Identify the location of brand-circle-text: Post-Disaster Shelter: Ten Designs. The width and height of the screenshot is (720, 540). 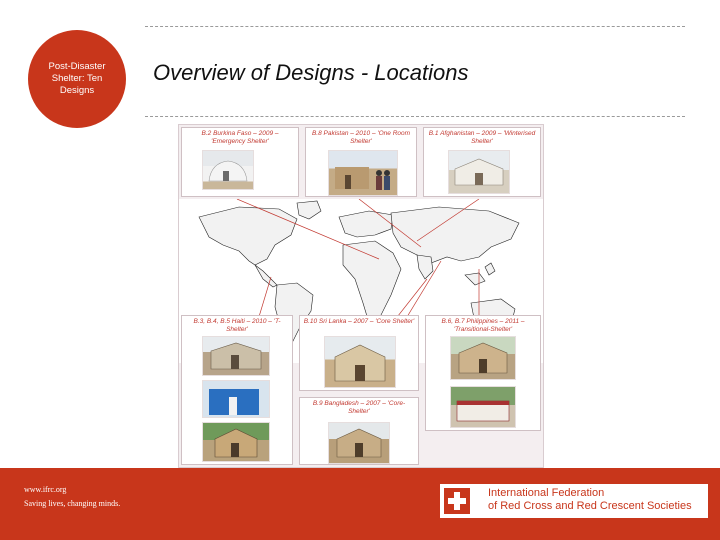
(77, 78).